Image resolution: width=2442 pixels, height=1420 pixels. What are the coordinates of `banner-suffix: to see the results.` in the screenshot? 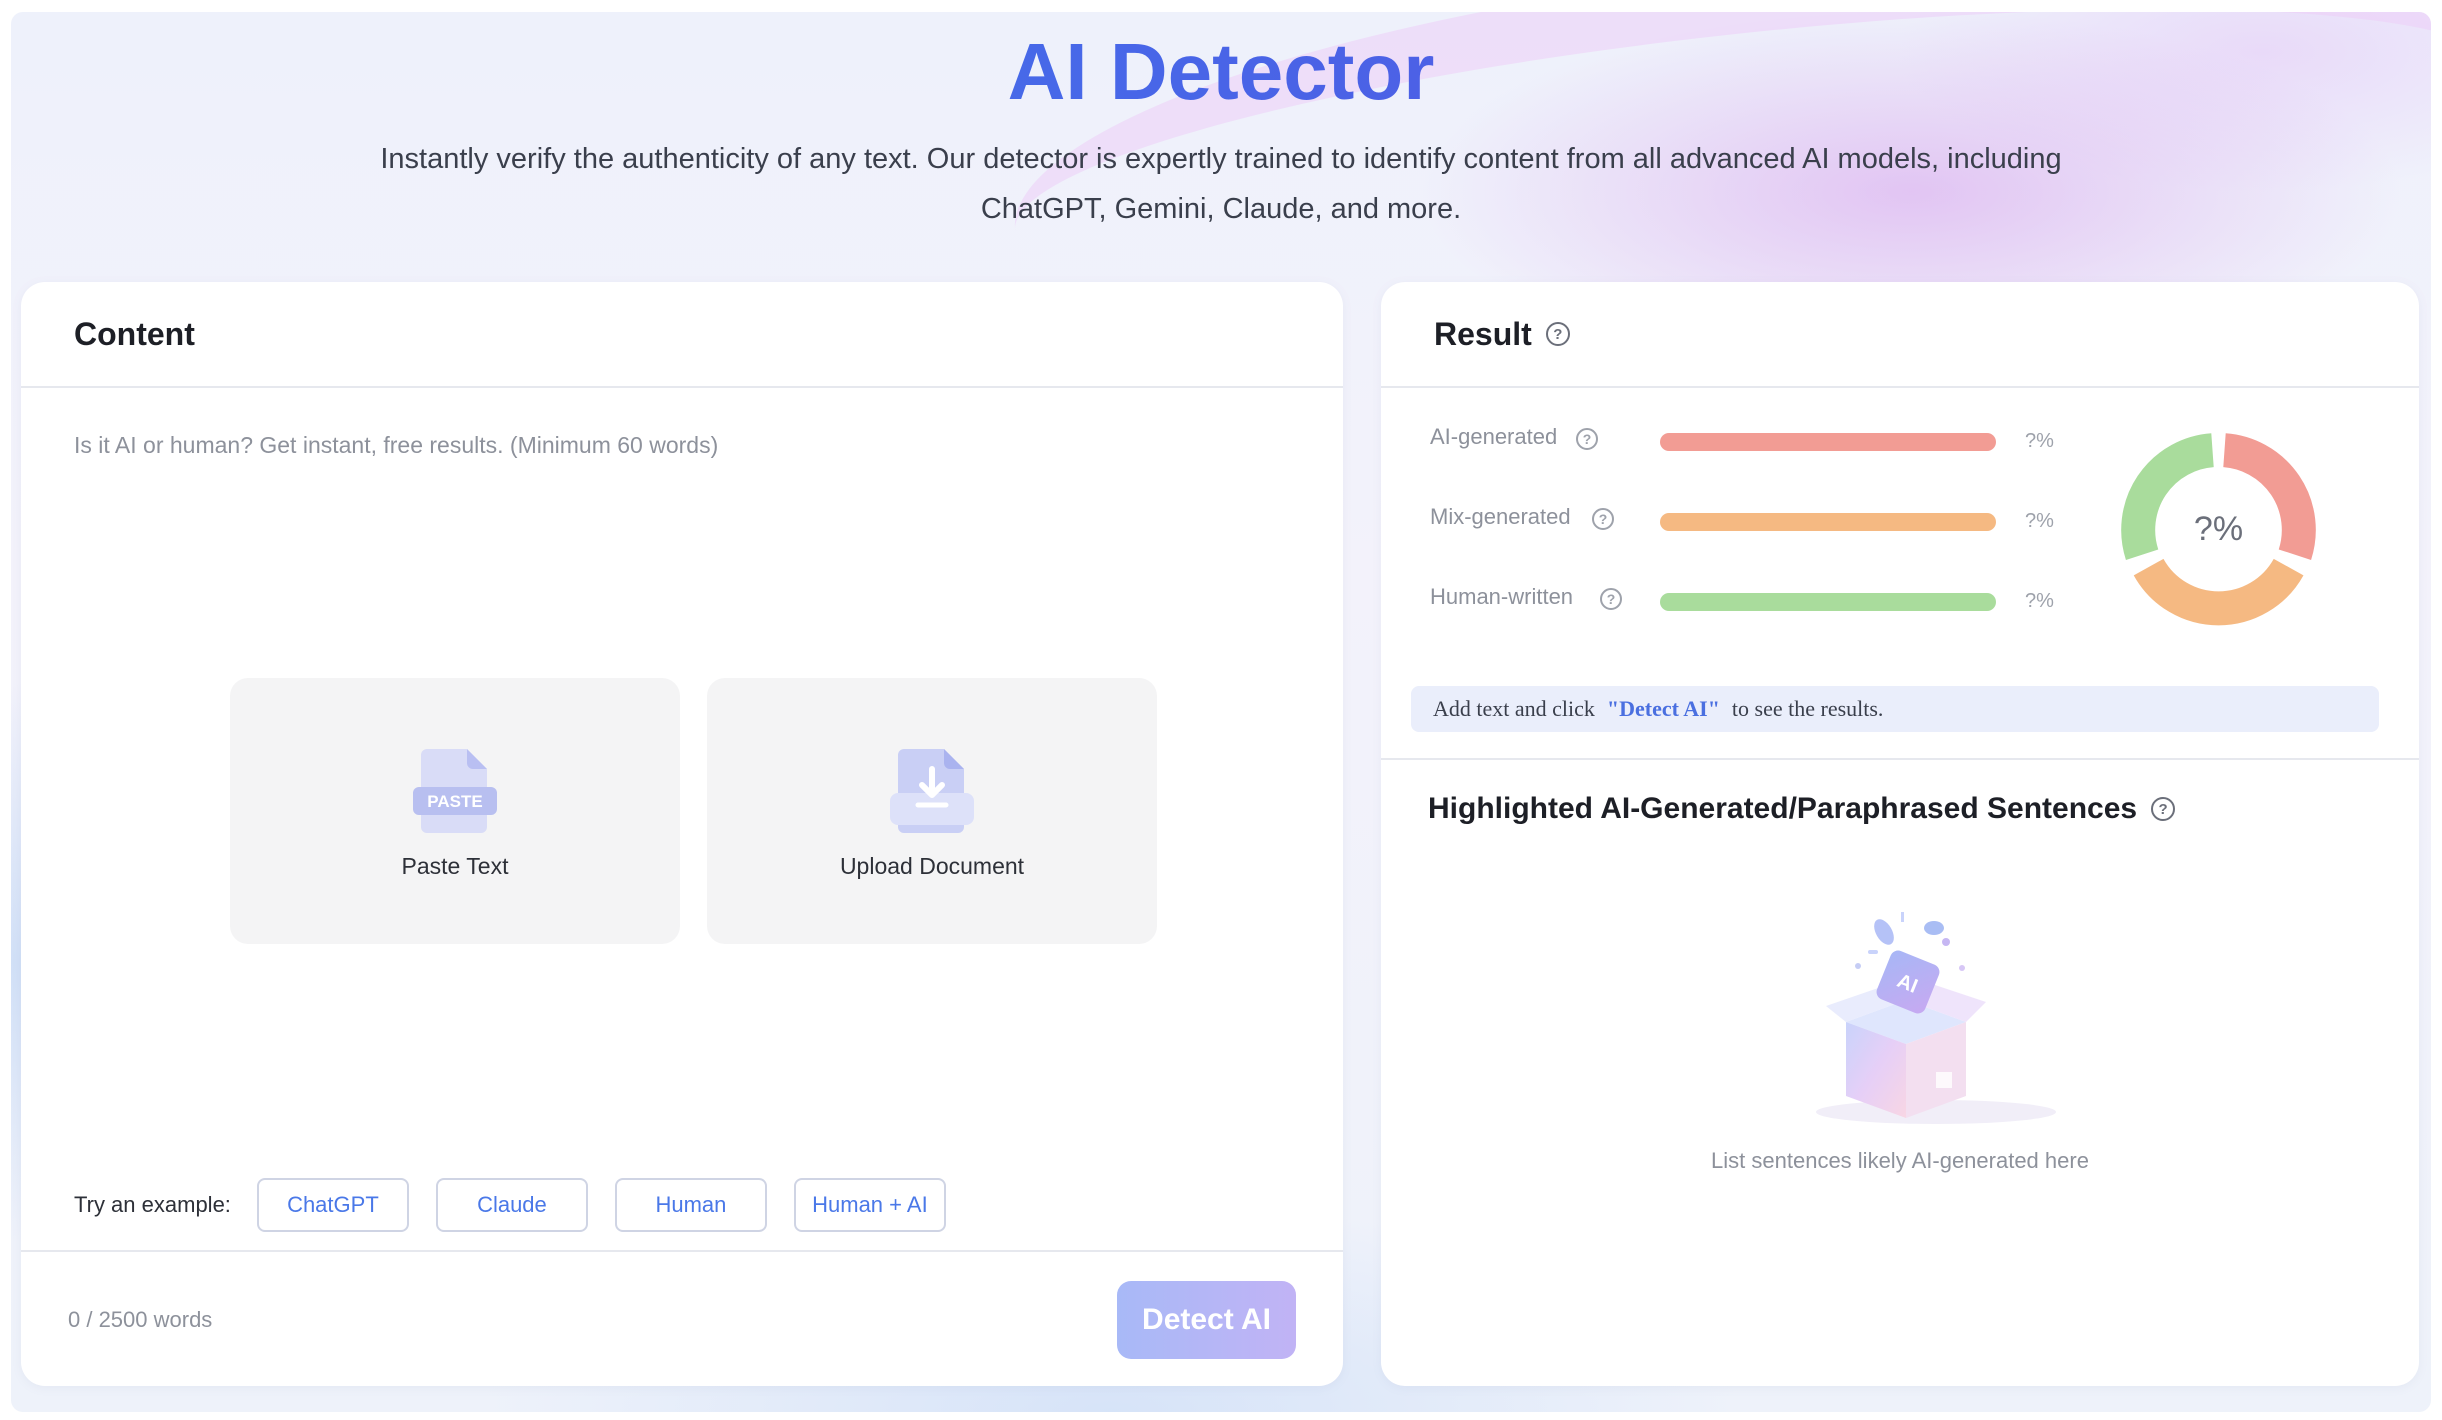 It's located at (1807, 708).